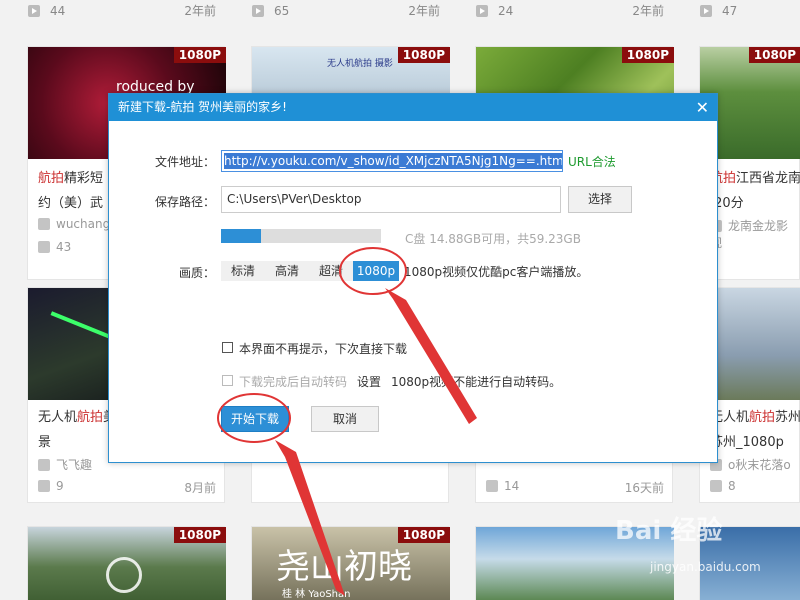  Describe the element at coordinates (376, 271) in the screenshot. I see `quality-option-1080p: 1080p` at that location.